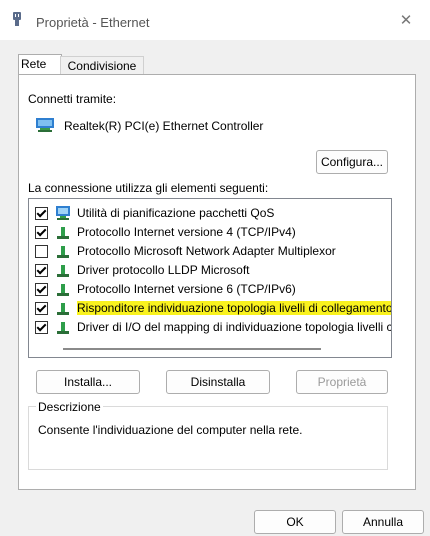 The height and width of the screenshot is (536, 430). I want to click on close-button: ✕, so click(406, 21).